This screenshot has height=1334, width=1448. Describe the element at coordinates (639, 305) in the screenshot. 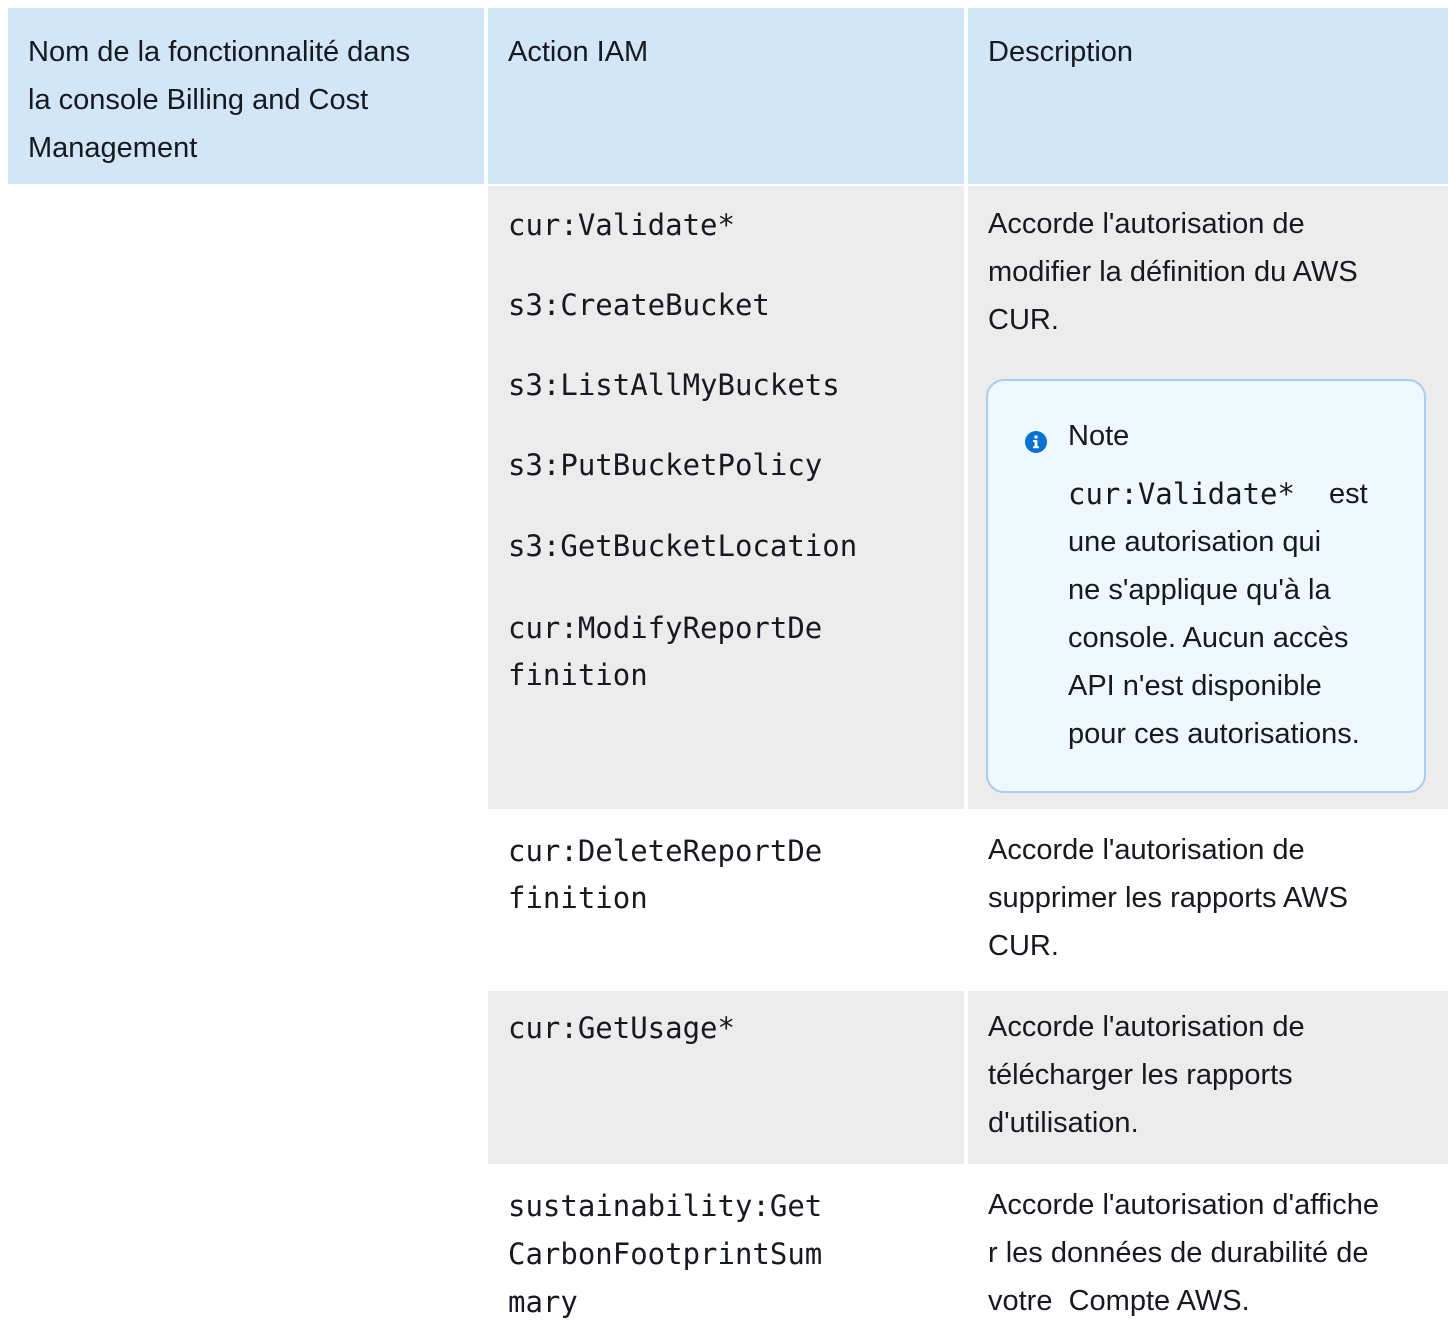

I see `iam-action: s3:CreateBucket` at that location.